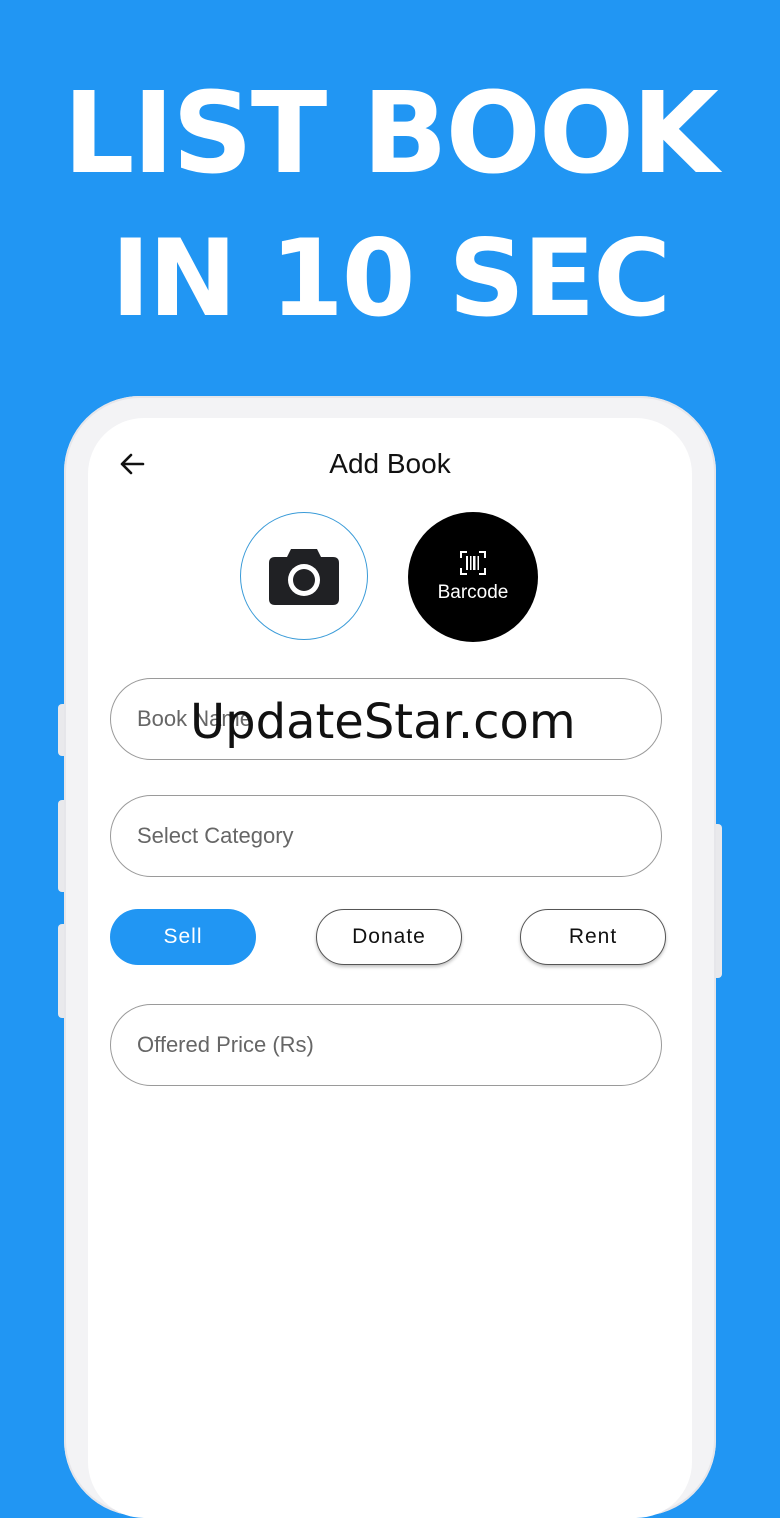 This screenshot has height=1518, width=780. What do you see at coordinates (391, 134) in the screenshot?
I see `headline-line-1: LIST BOOK` at bounding box center [391, 134].